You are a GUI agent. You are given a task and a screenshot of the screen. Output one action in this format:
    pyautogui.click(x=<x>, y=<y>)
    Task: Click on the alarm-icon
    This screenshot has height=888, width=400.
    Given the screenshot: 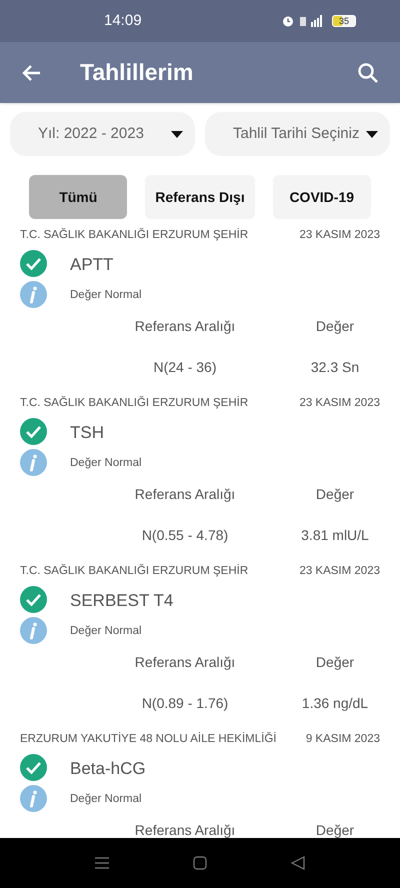 What is the action you would take?
    pyautogui.click(x=288, y=21)
    